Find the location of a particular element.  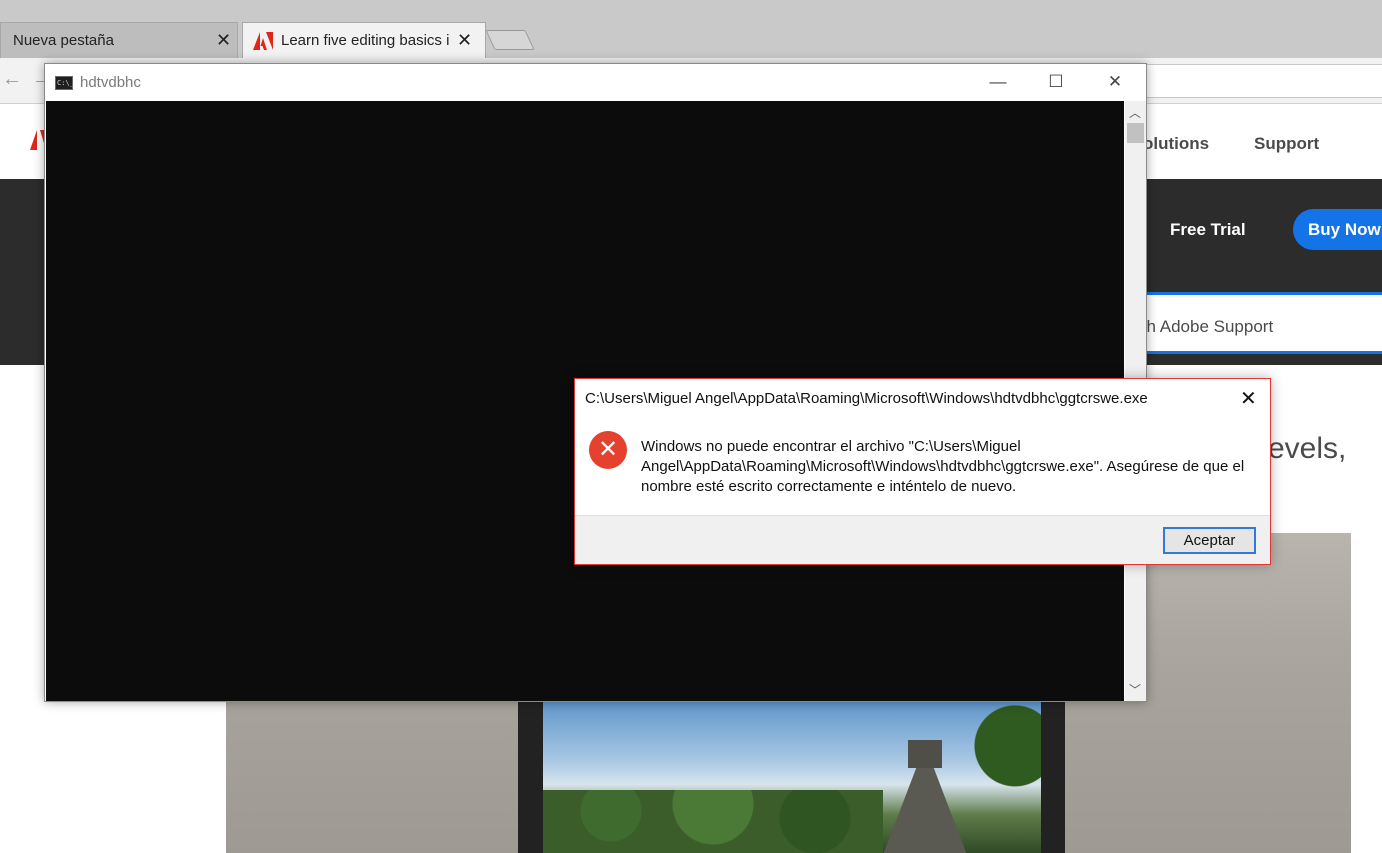

scroll-up-icon: ︿ is located at coordinates (1135, 112).